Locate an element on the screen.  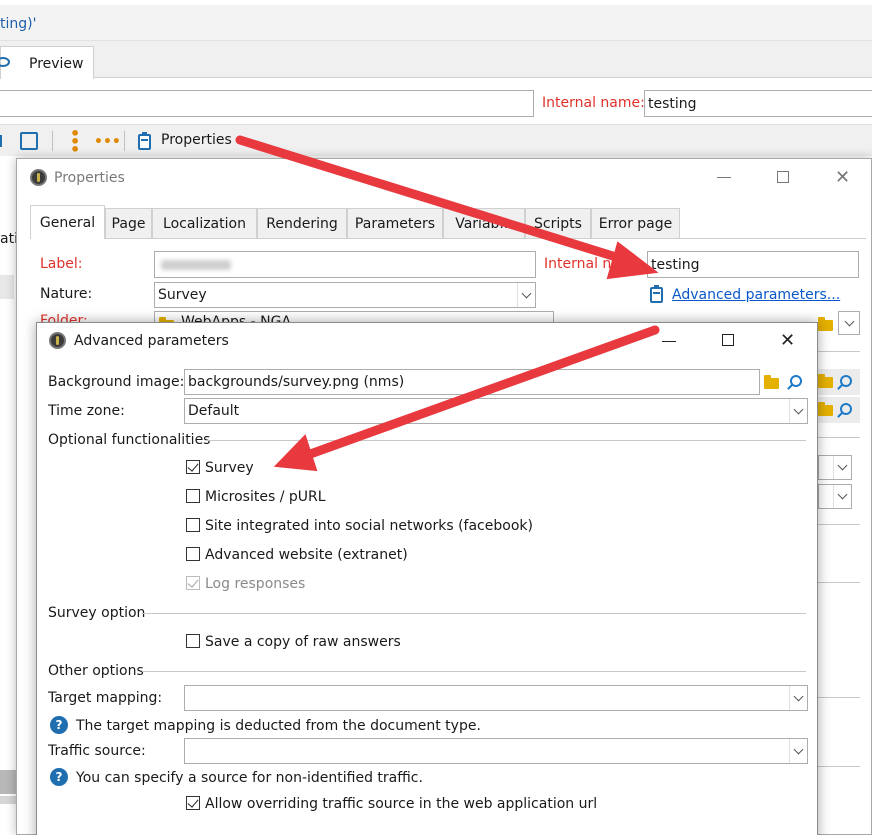
arrow-1-head is located at coordinates (632, 260).